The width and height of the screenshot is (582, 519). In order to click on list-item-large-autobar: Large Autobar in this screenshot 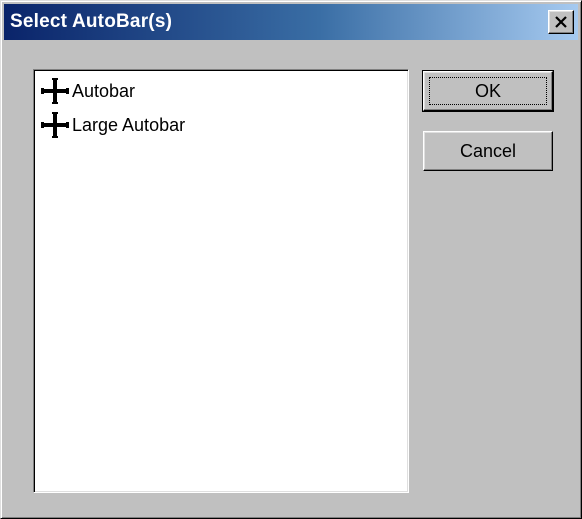, I will do `click(112, 125)`.